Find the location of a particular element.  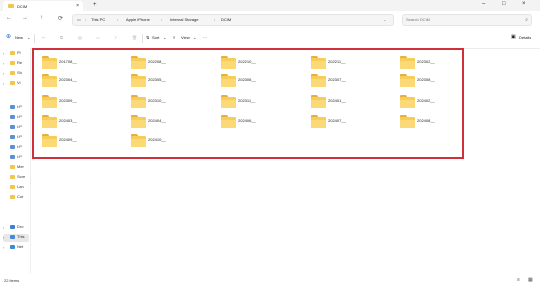

refresh-button: ⟳ is located at coordinates (60, 18).